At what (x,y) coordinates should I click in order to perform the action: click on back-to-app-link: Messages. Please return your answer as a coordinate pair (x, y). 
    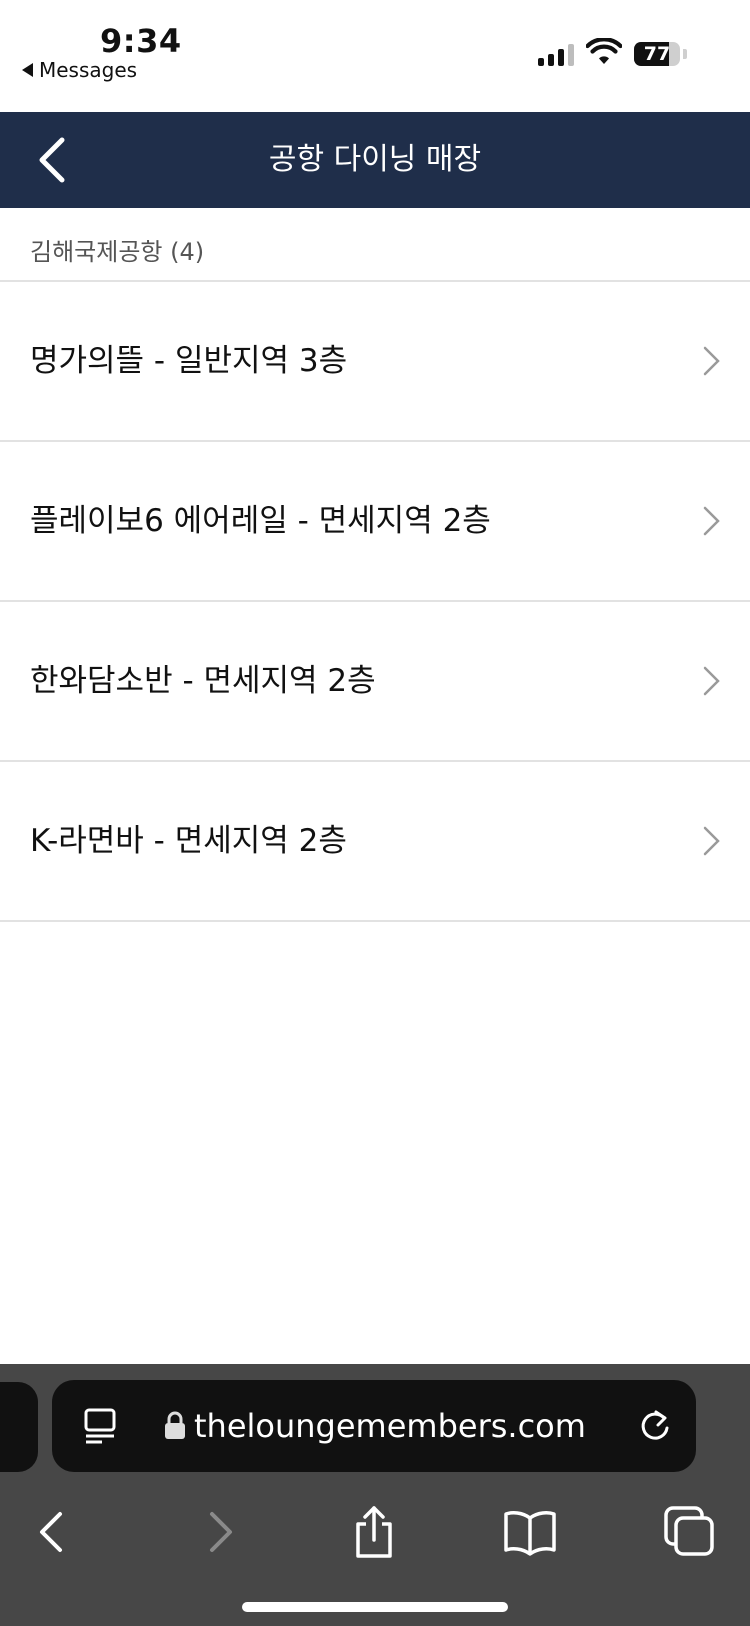
    Looking at the image, I should click on (79, 70).